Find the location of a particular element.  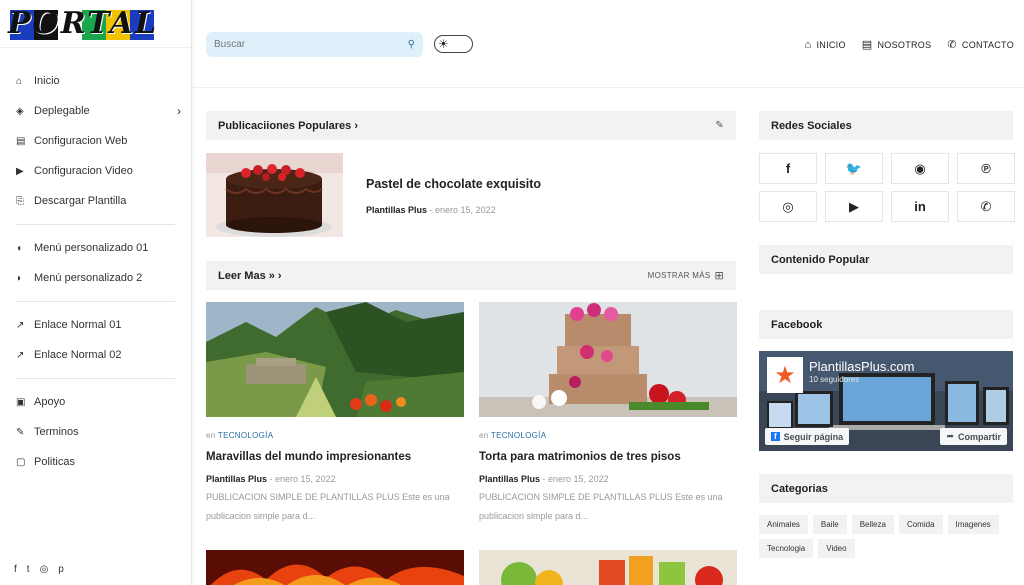

sidebar-item: ▤ Configuracion Web is located at coordinates (95, 141).